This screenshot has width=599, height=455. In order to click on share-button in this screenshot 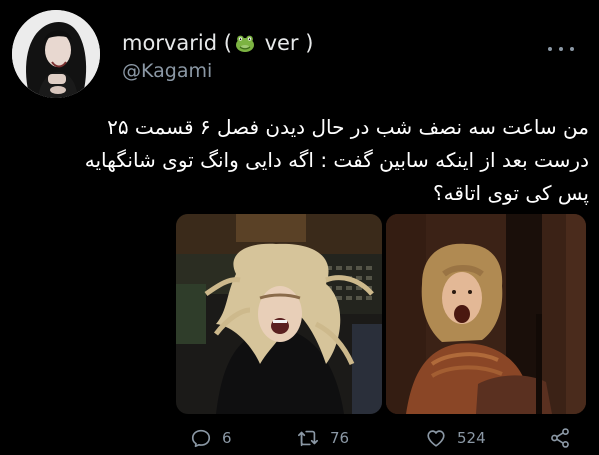, I will do `click(560, 438)`.